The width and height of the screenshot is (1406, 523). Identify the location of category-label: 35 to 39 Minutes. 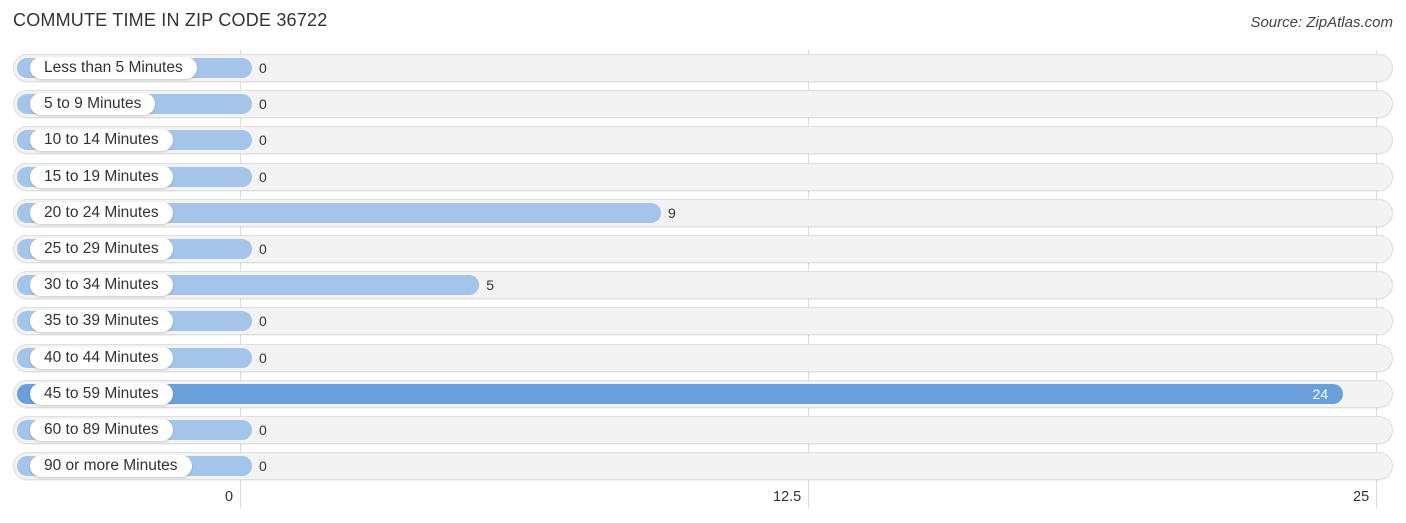
(101, 321).